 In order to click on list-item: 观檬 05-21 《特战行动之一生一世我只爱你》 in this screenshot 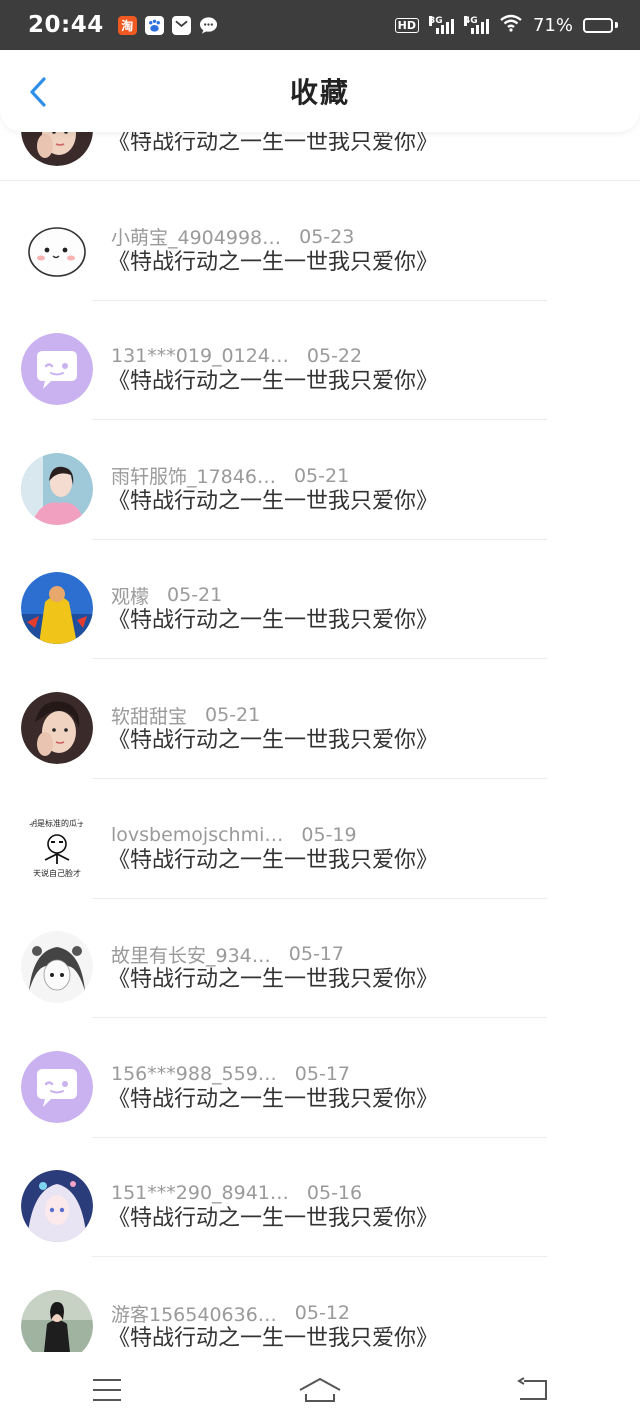, I will do `click(320, 610)`.